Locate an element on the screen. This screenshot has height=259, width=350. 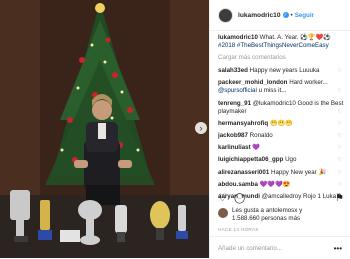
comment-mention: @spursofficial is located at coordinates (237, 90).